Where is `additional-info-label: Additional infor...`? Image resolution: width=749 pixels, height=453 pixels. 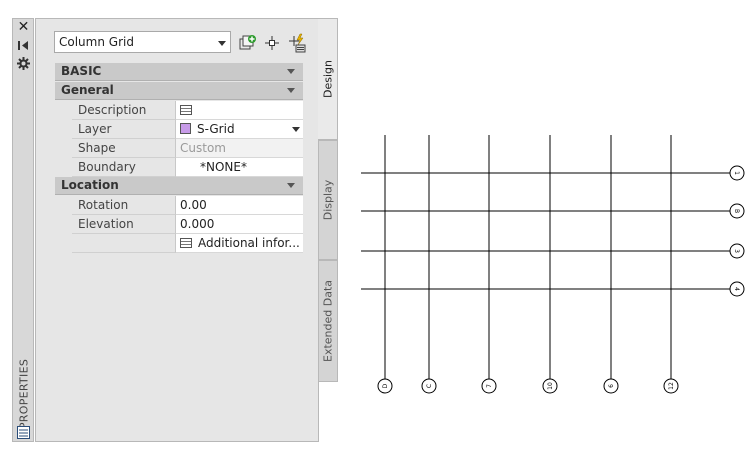
additional-info-label: Additional infor... is located at coordinates (249, 243).